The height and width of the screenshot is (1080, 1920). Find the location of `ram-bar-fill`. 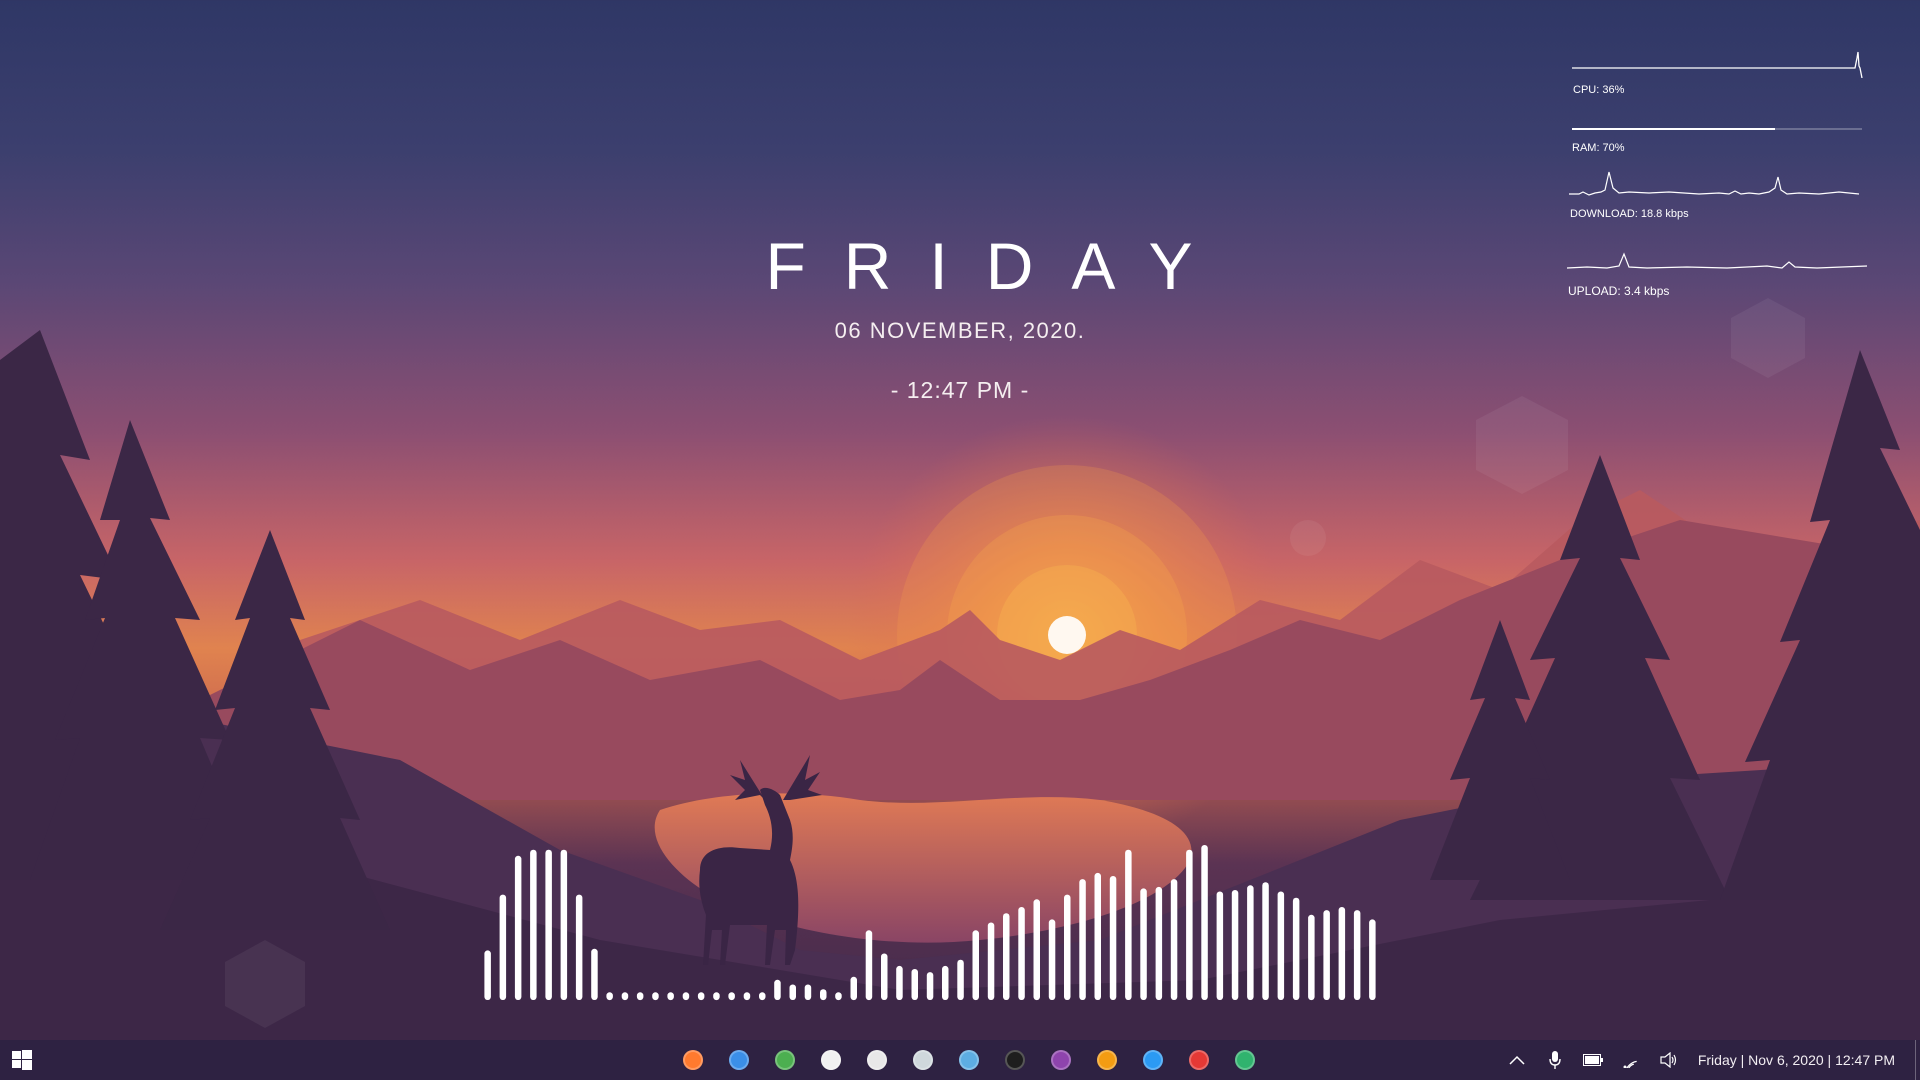

ram-bar-fill is located at coordinates (1673, 129).